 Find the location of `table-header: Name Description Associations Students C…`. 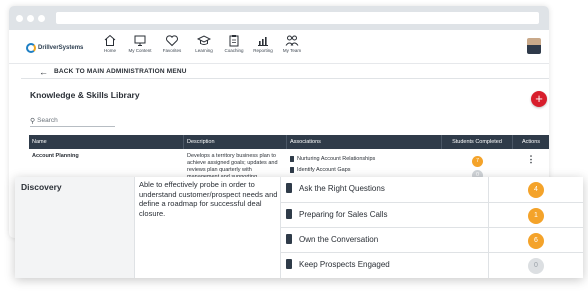

table-header: Name Description Associations Students C… is located at coordinates (289, 142).